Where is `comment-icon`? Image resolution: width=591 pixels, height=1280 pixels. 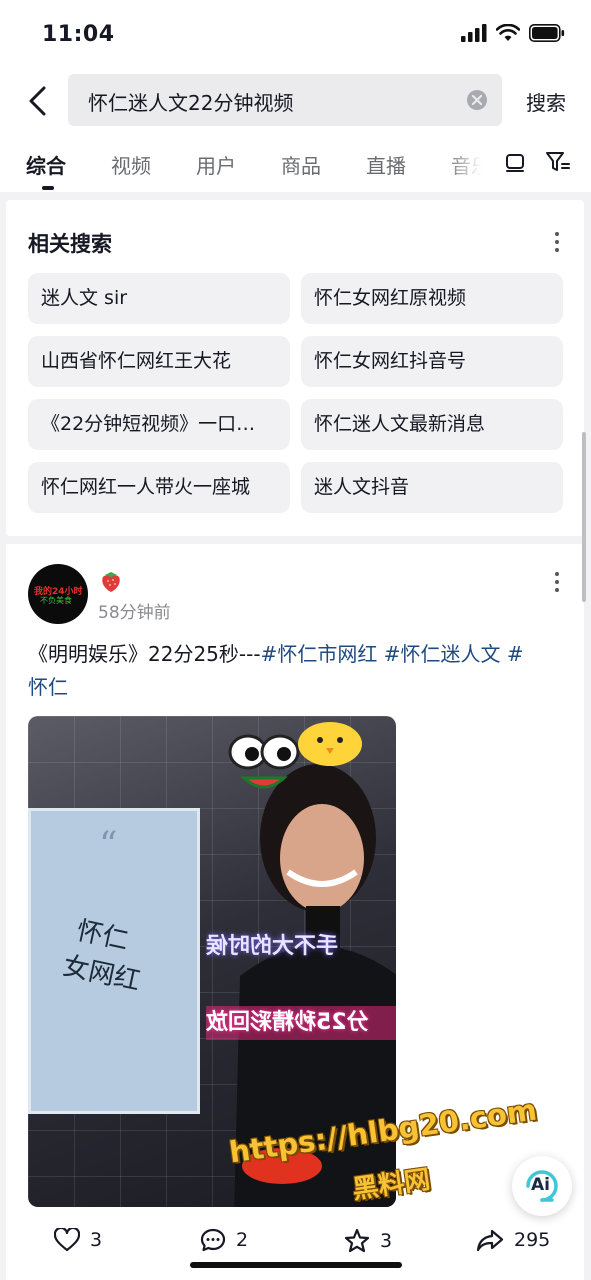
comment-icon is located at coordinates (213, 1240).